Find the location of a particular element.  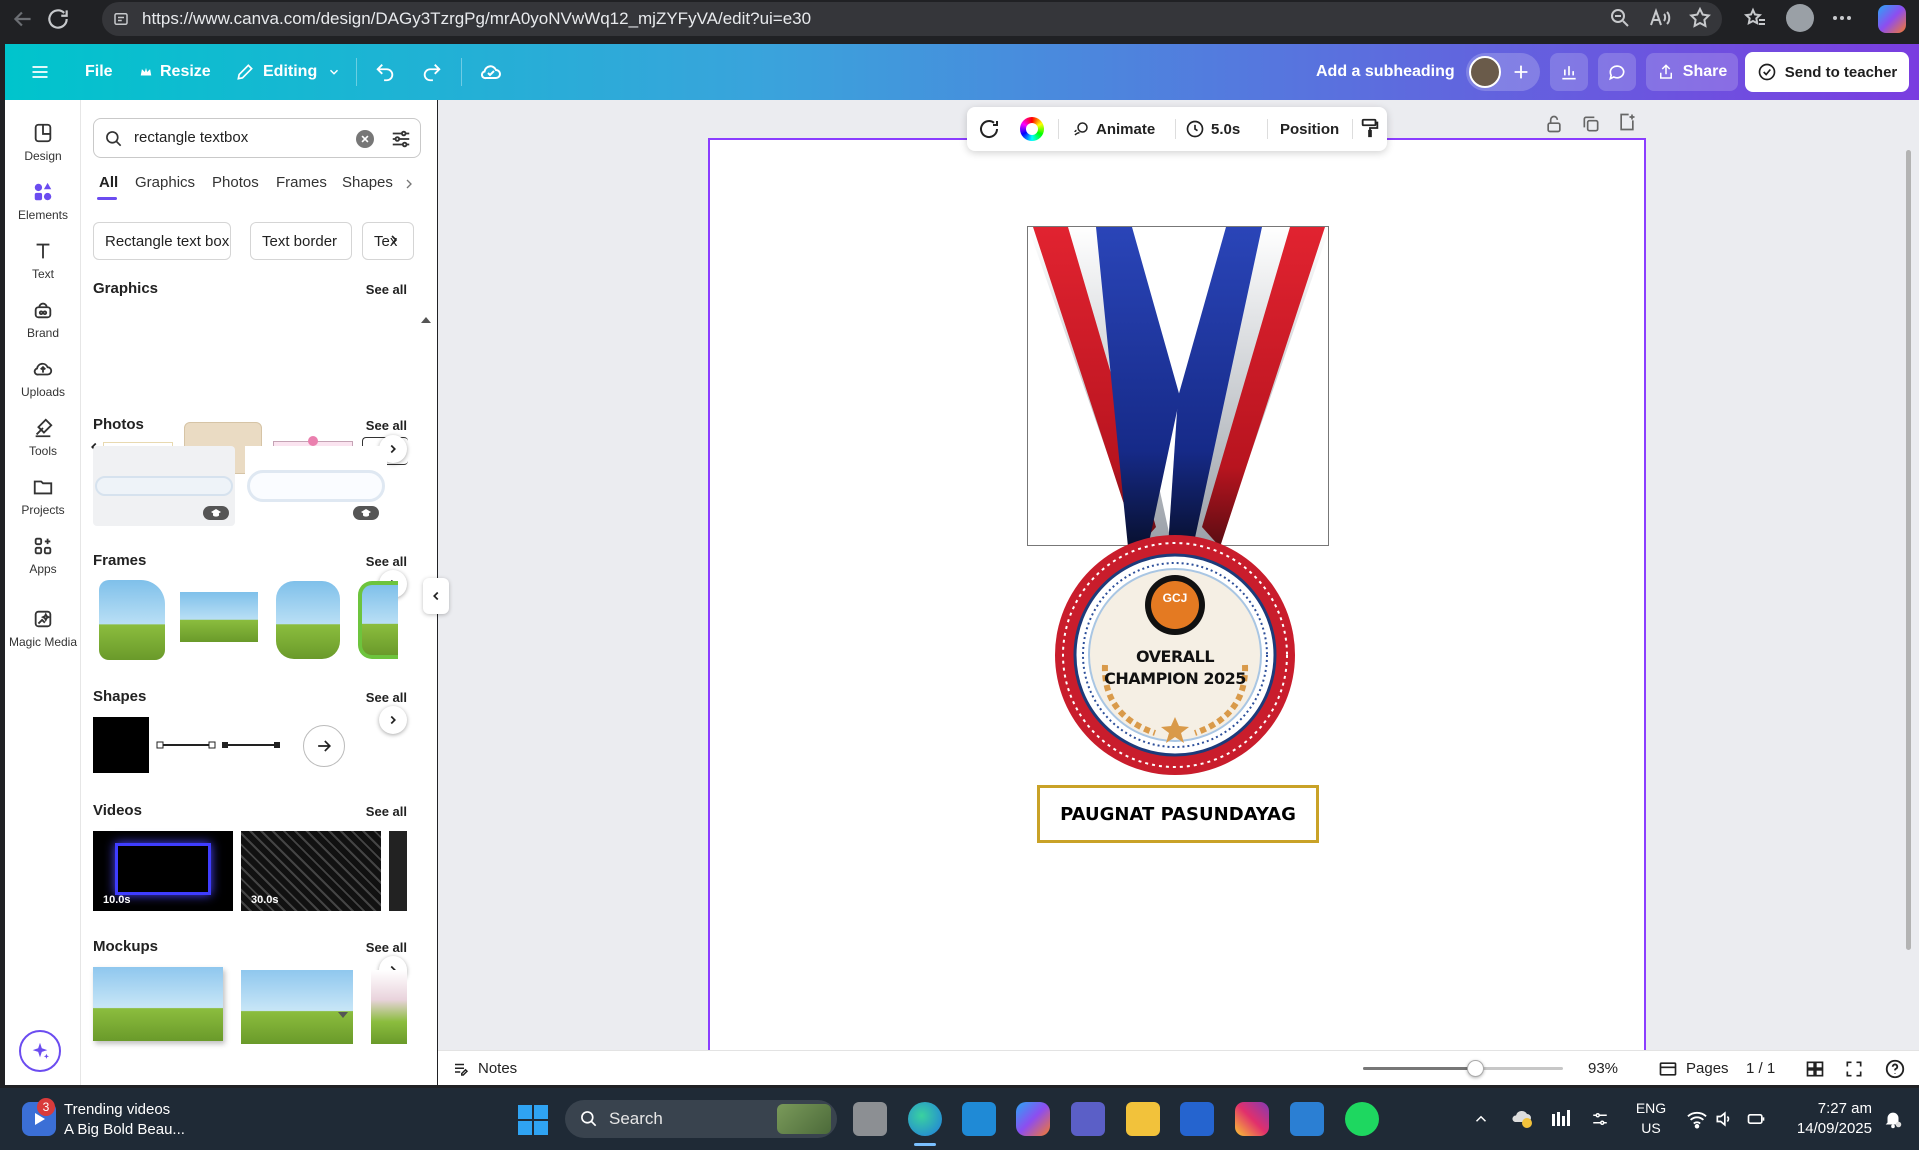

vscode-icon is located at coordinates (979, 1119).